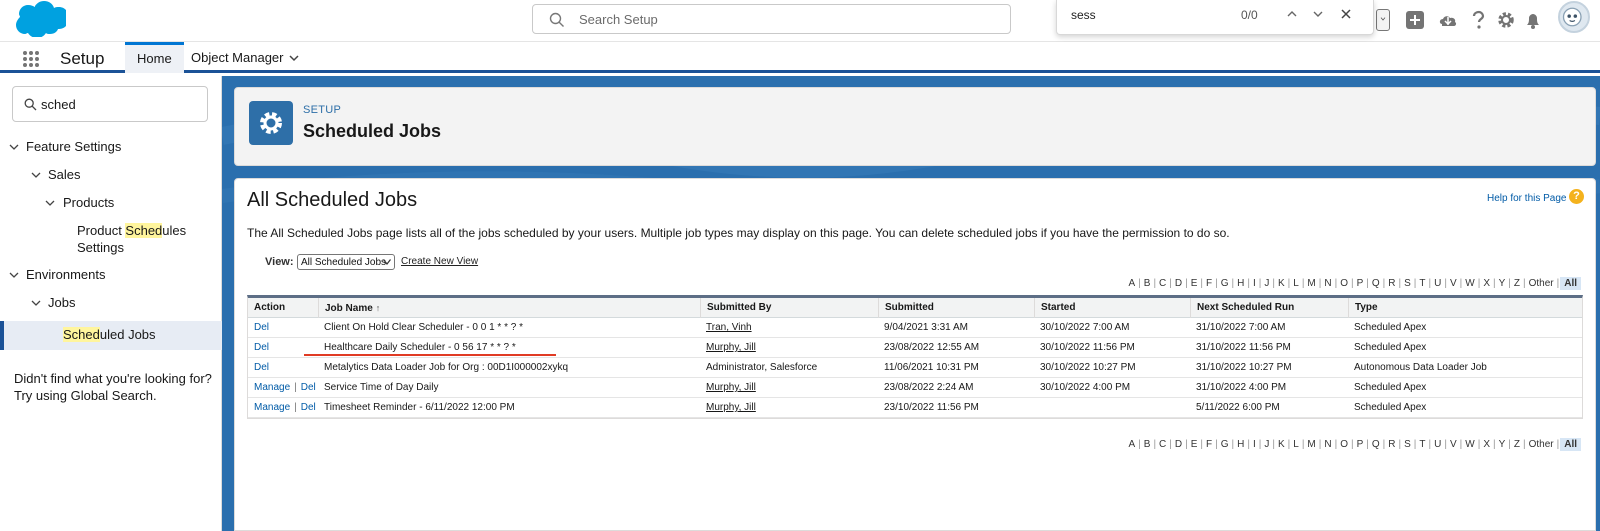  Describe the element at coordinates (61, 302) in the screenshot. I see `tree-item-jobs: Jobs` at that location.